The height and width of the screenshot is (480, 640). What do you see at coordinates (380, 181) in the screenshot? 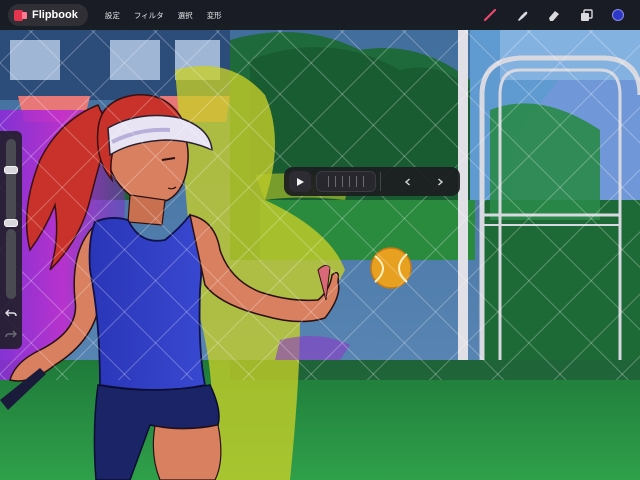
I see `nav-divider` at bounding box center [380, 181].